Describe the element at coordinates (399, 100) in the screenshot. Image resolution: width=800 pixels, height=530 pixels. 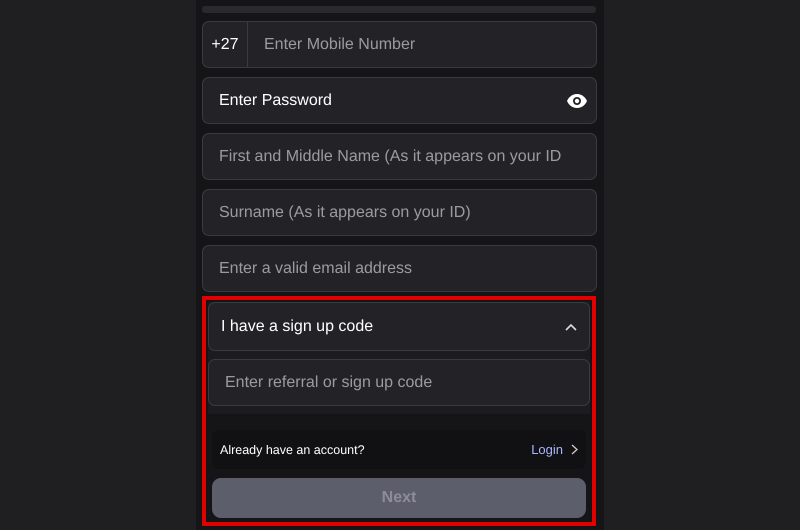
I see `password-field: Enter Password` at that location.